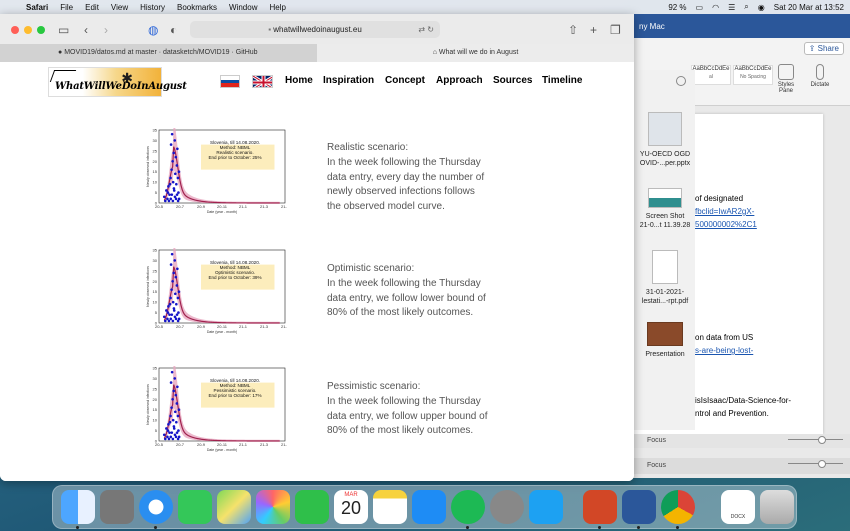 Image resolution: width=850 pixels, height=531 pixels. What do you see at coordinates (390, 507) in the screenshot?
I see `notes-icon` at bounding box center [390, 507].